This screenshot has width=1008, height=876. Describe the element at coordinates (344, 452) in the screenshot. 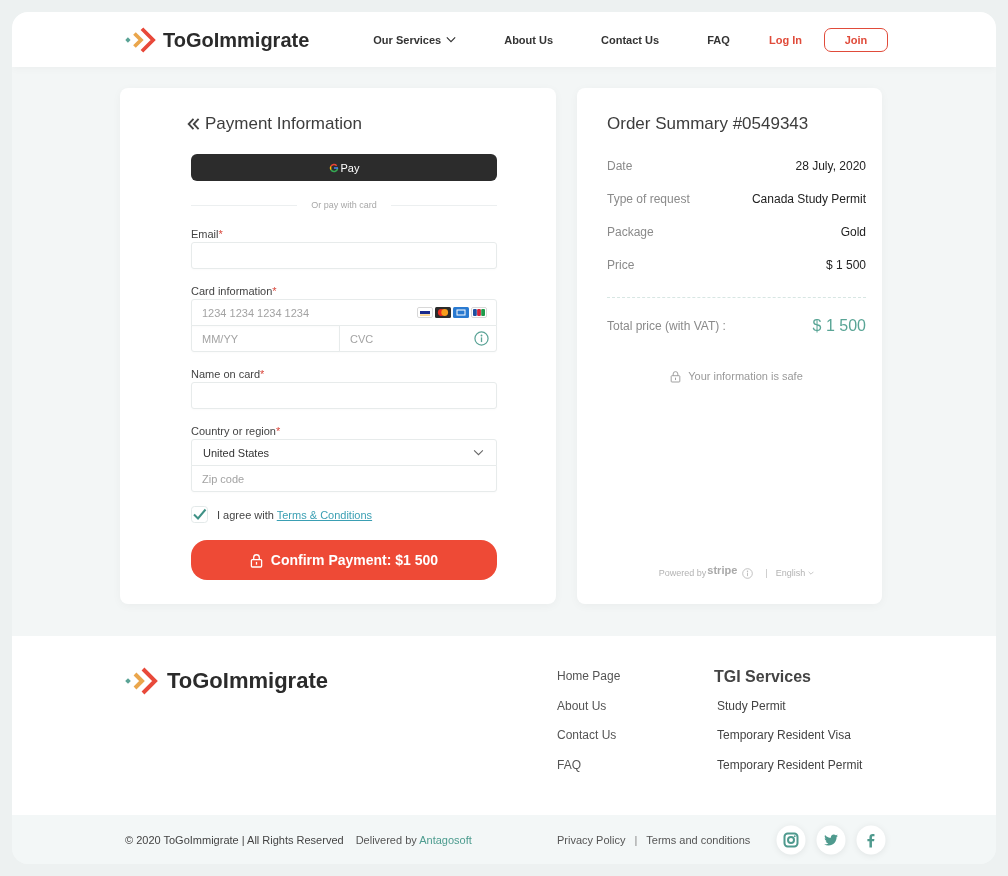

I see `country-select: United States` at that location.